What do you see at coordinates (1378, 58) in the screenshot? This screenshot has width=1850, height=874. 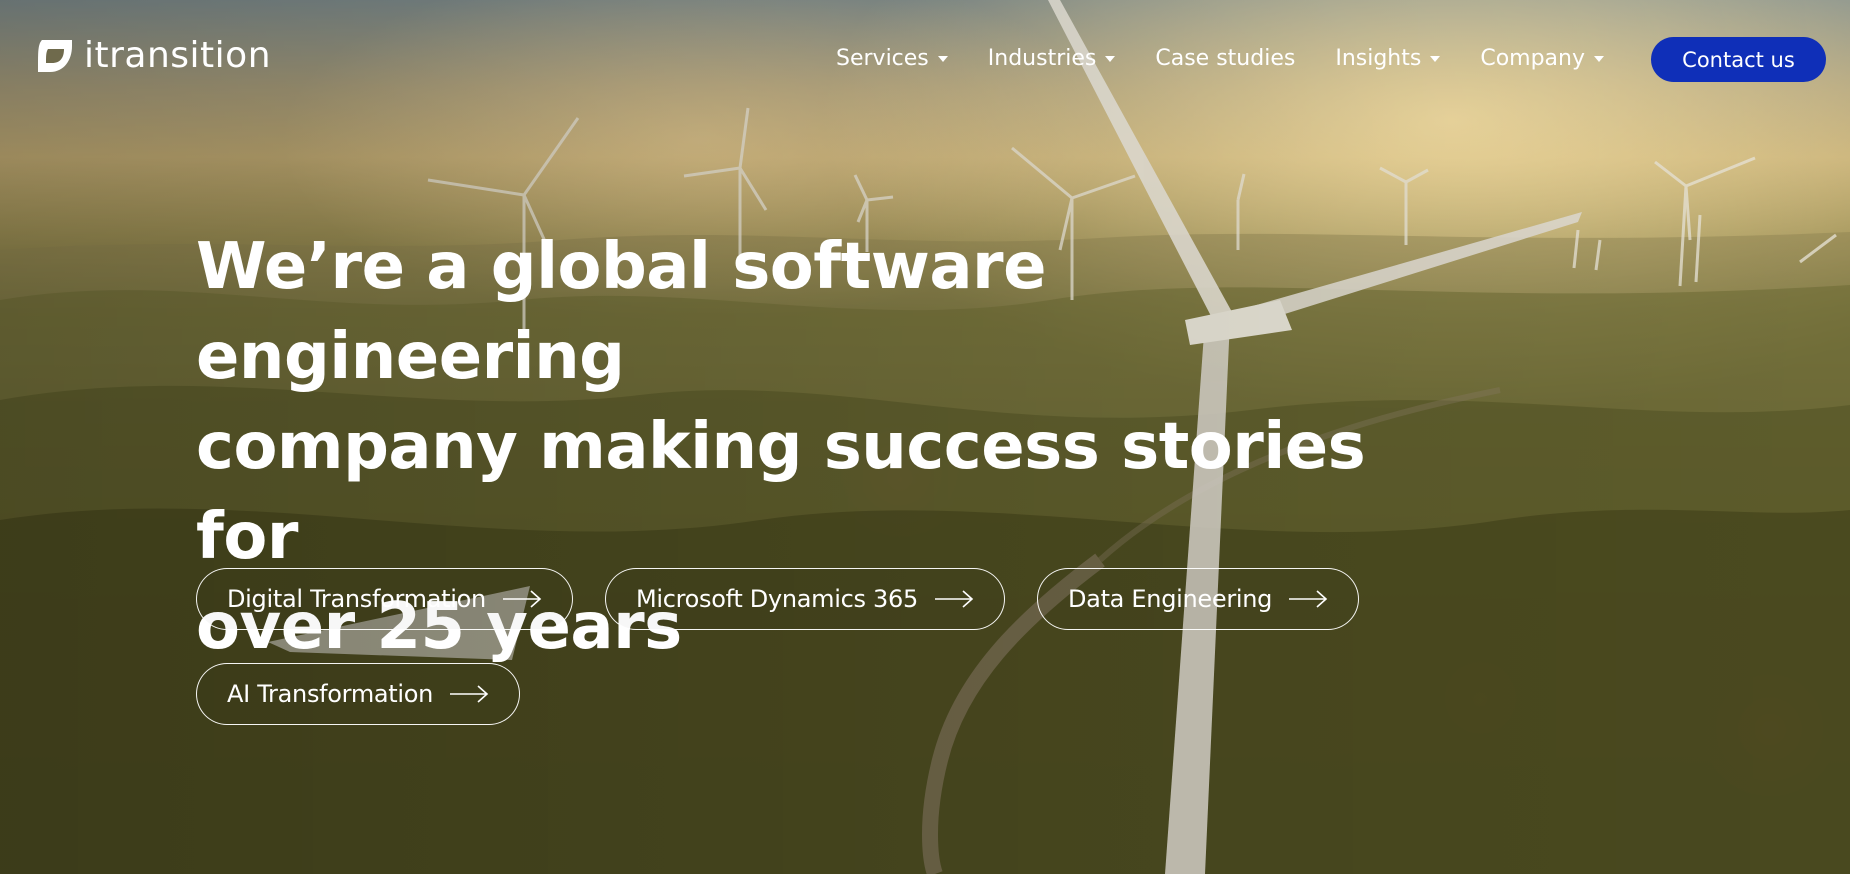 I see `nav-item-label: Insights` at bounding box center [1378, 58].